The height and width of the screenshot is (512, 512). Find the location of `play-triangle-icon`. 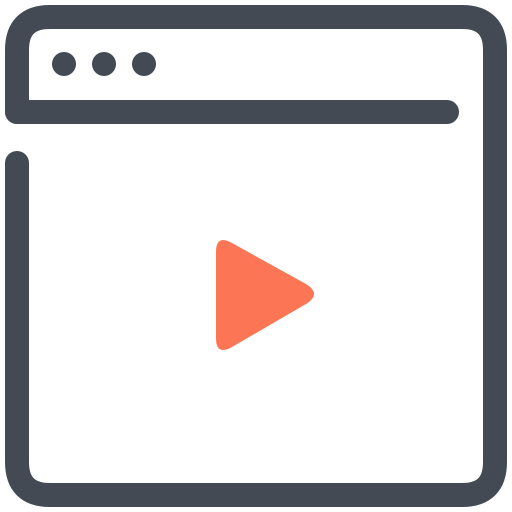

play-triangle-icon is located at coordinates (265, 295).